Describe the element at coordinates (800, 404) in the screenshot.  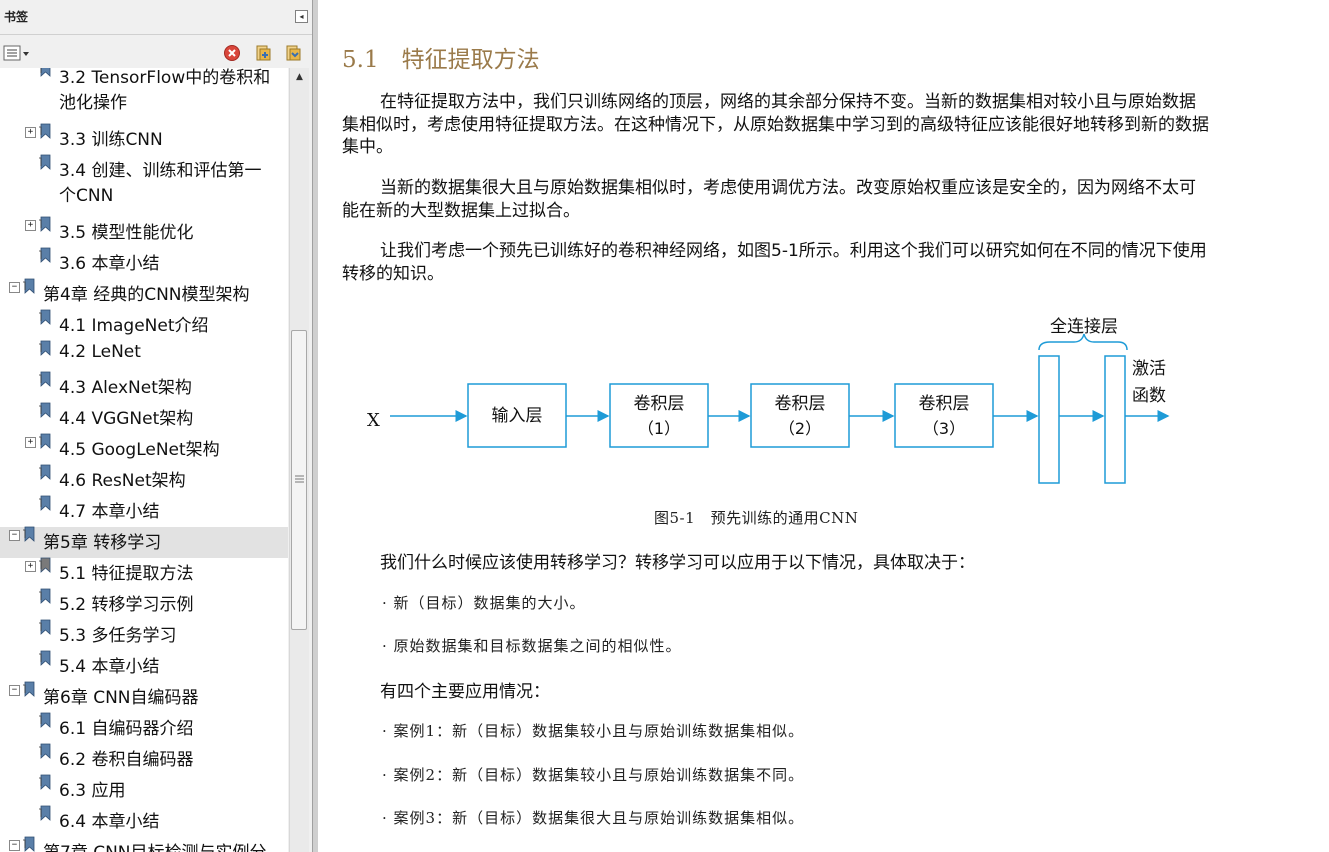
I see `conv-layer-2-title: 卷积层` at that location.